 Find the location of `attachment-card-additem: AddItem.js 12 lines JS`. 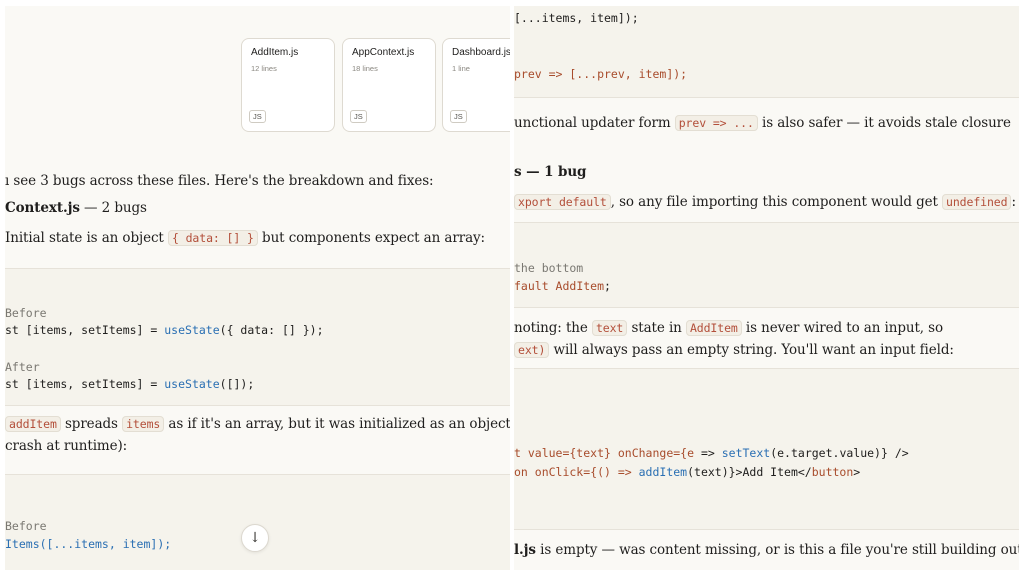

attachment-card-additem: AddItem.js 12 lines JS is located at coordinates (288, 85).